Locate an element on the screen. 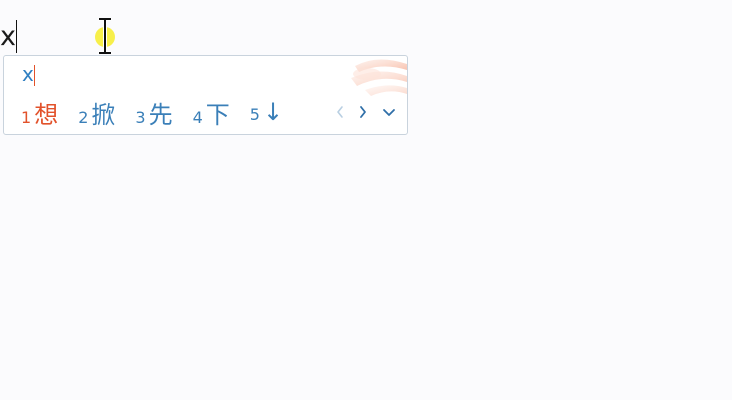 The width and height of the screenshot is (732, 400). ime-candidate-4: 4 下 is located at coordinates (211, 112).